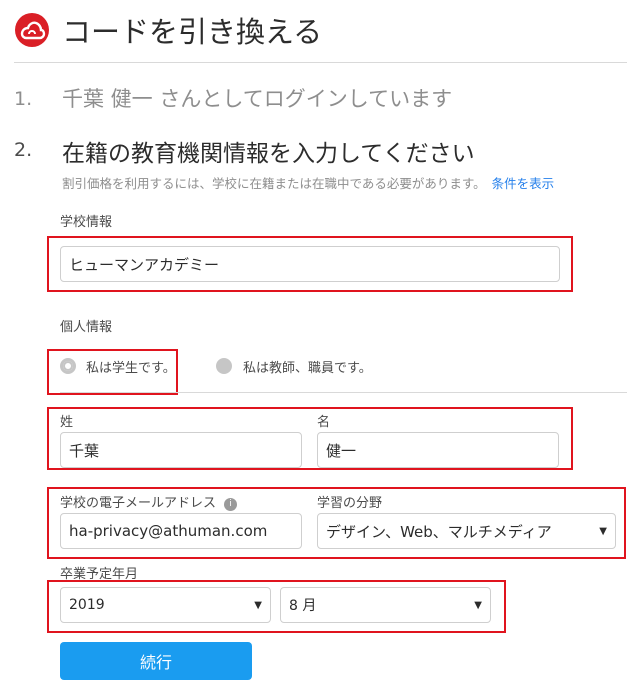 This screenshot has width=627, height=697. What do you see at coordinates (86, 222) in the screenshot?
I see `school-label: 学校情報` at bounding box center [86, 222].